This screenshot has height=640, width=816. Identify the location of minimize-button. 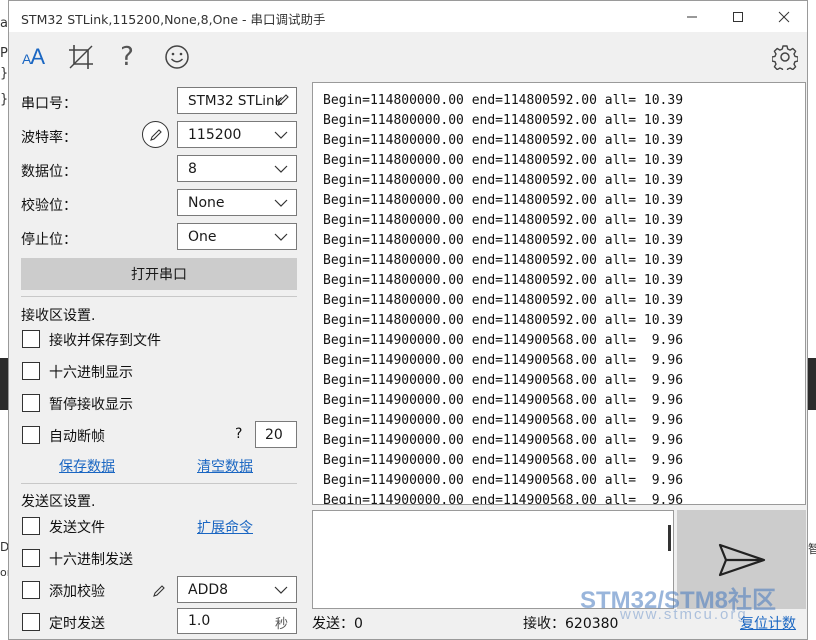
(692, 16).